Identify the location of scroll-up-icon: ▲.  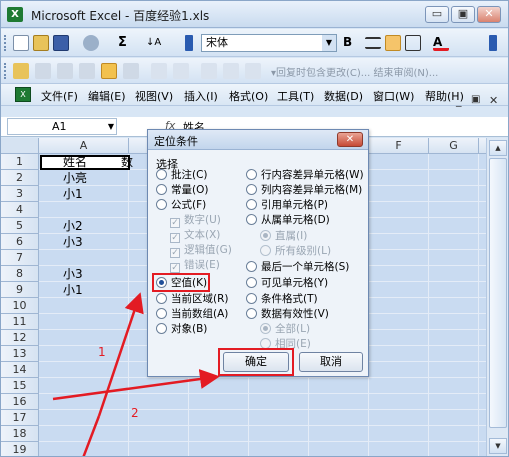
(498, 148).